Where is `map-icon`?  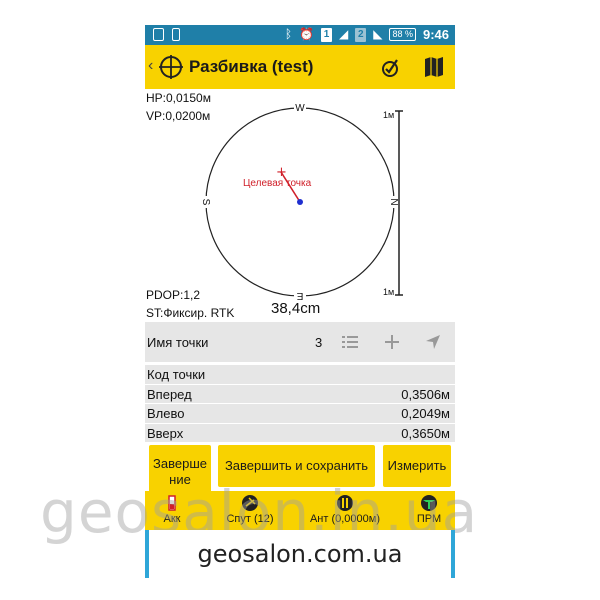 map-icon is located at coordinates (434, 67).